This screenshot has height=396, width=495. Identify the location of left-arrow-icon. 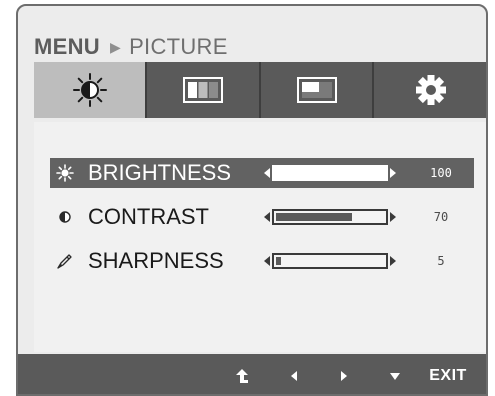
(294, 376).